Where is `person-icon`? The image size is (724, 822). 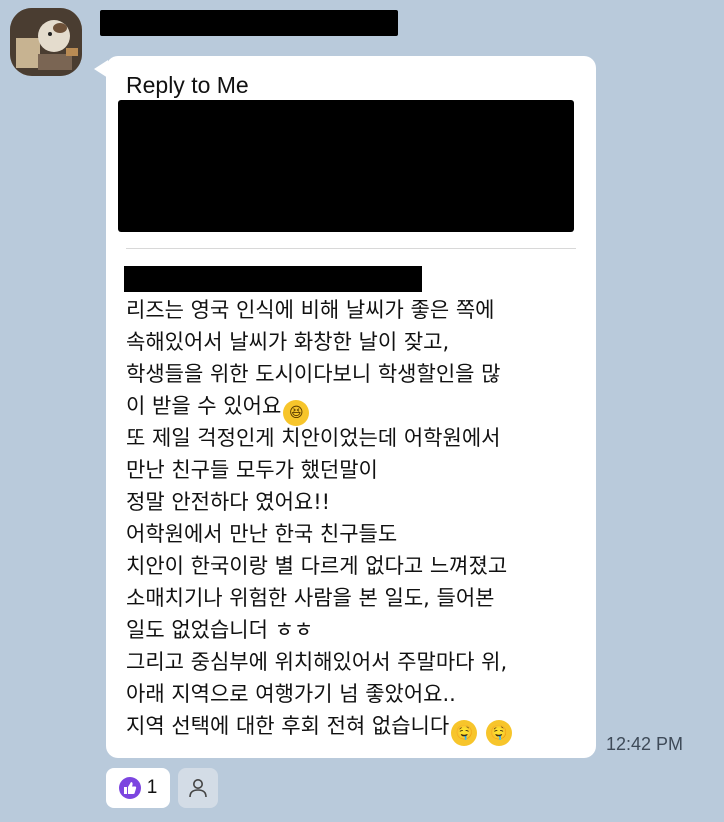 person-icon is located at coordinates (198, 788).